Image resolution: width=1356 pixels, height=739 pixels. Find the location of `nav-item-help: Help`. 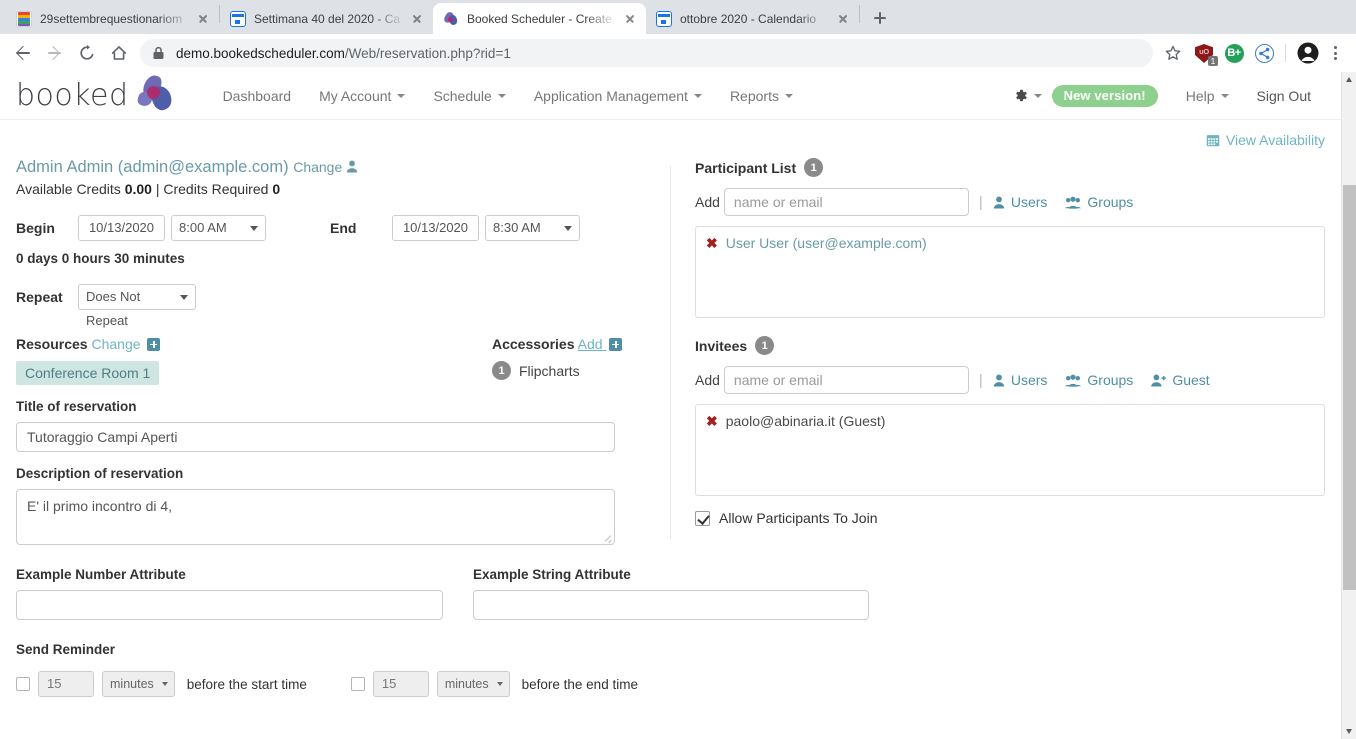

nav-item-help: Help is located at coordinates (1207, 96).